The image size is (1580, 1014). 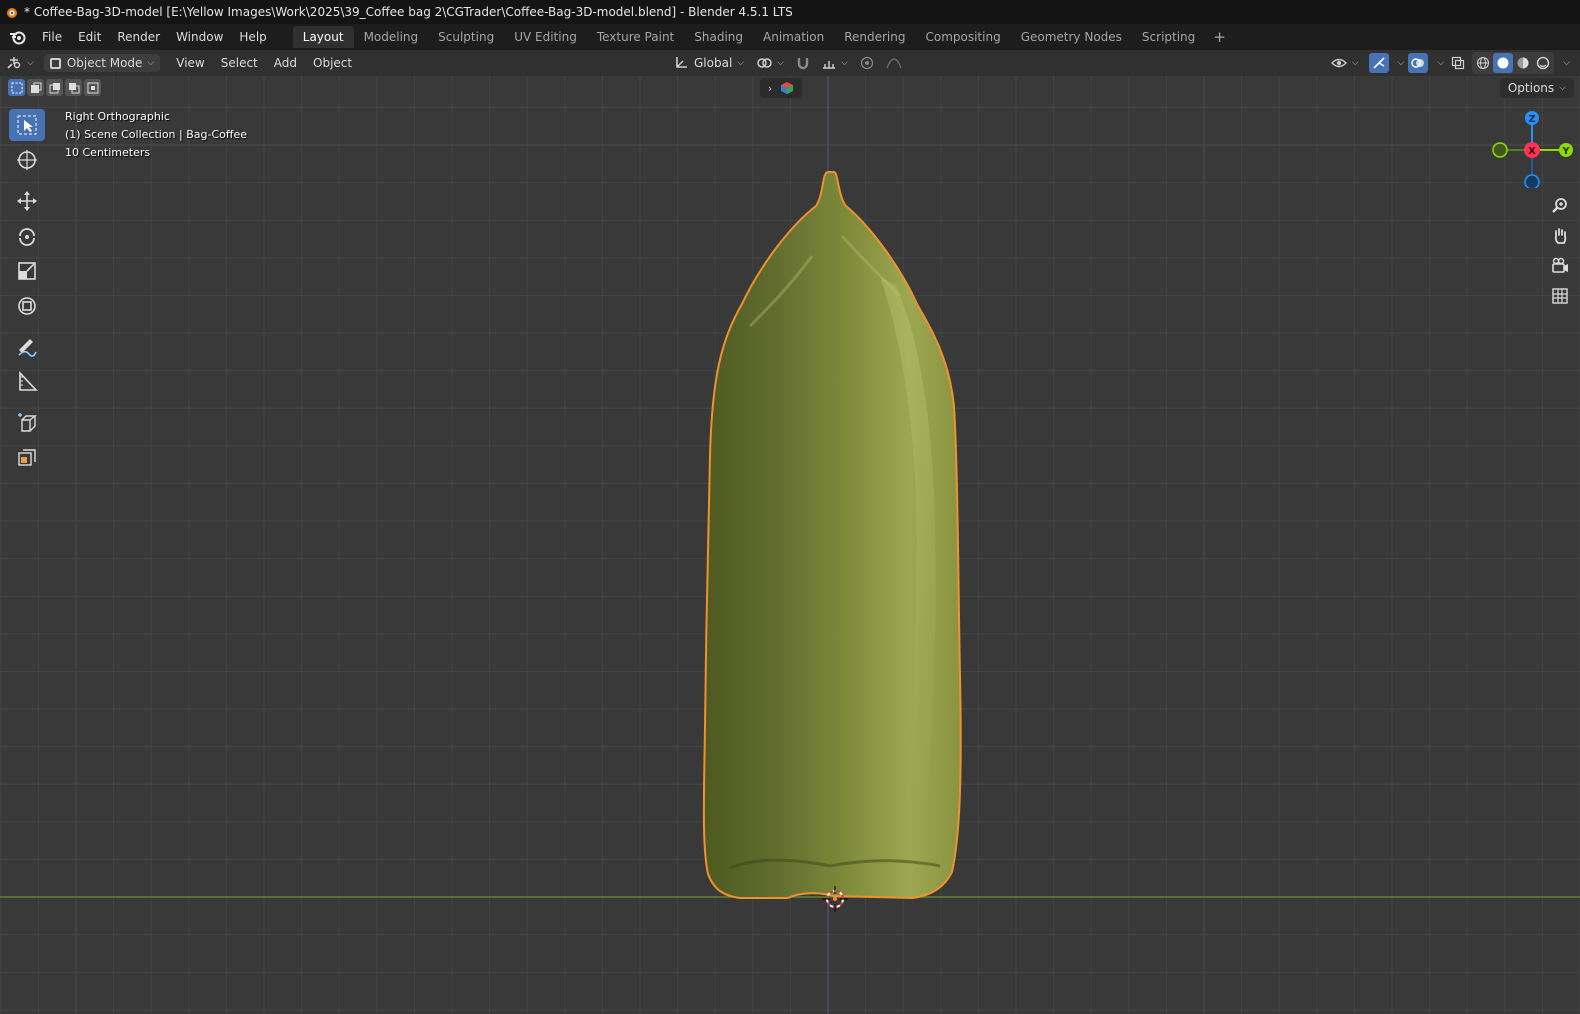 What do you see at coordinates (391, 37) in the screenshot?
I see `tab-modeling: Modeling` at bounding box center [391, 37].